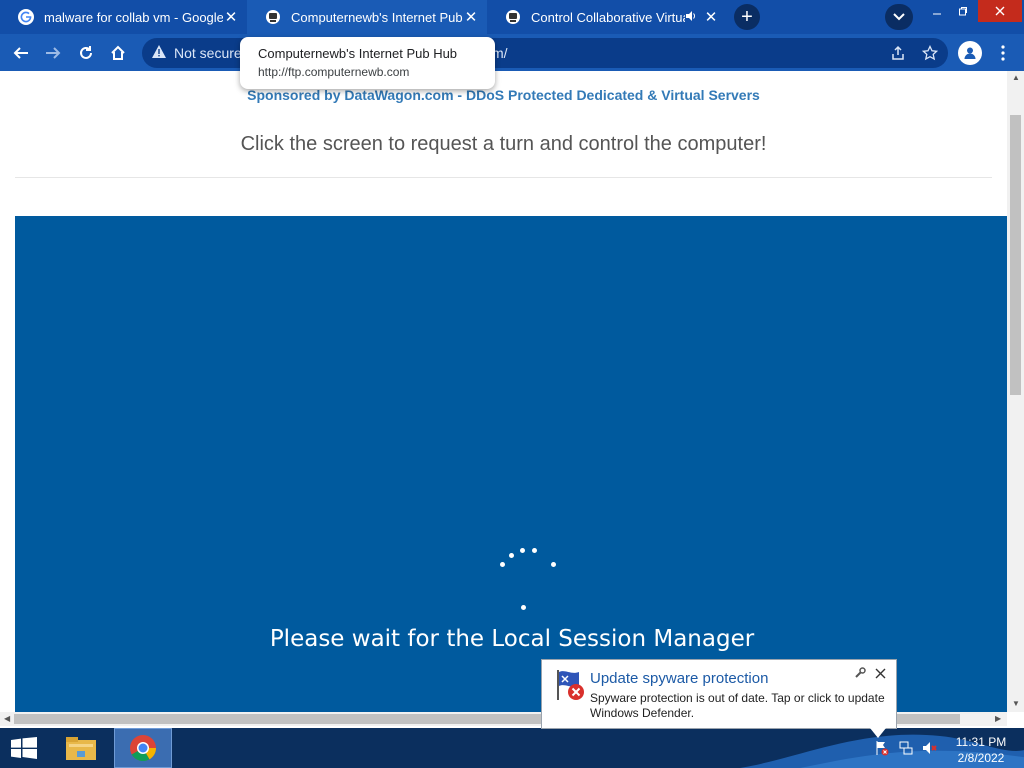 This screenshot has width=1024, height=768. Describe the element at coordinates (569, 687) in the screenshot. I see `defender-warning-icon` at that location.